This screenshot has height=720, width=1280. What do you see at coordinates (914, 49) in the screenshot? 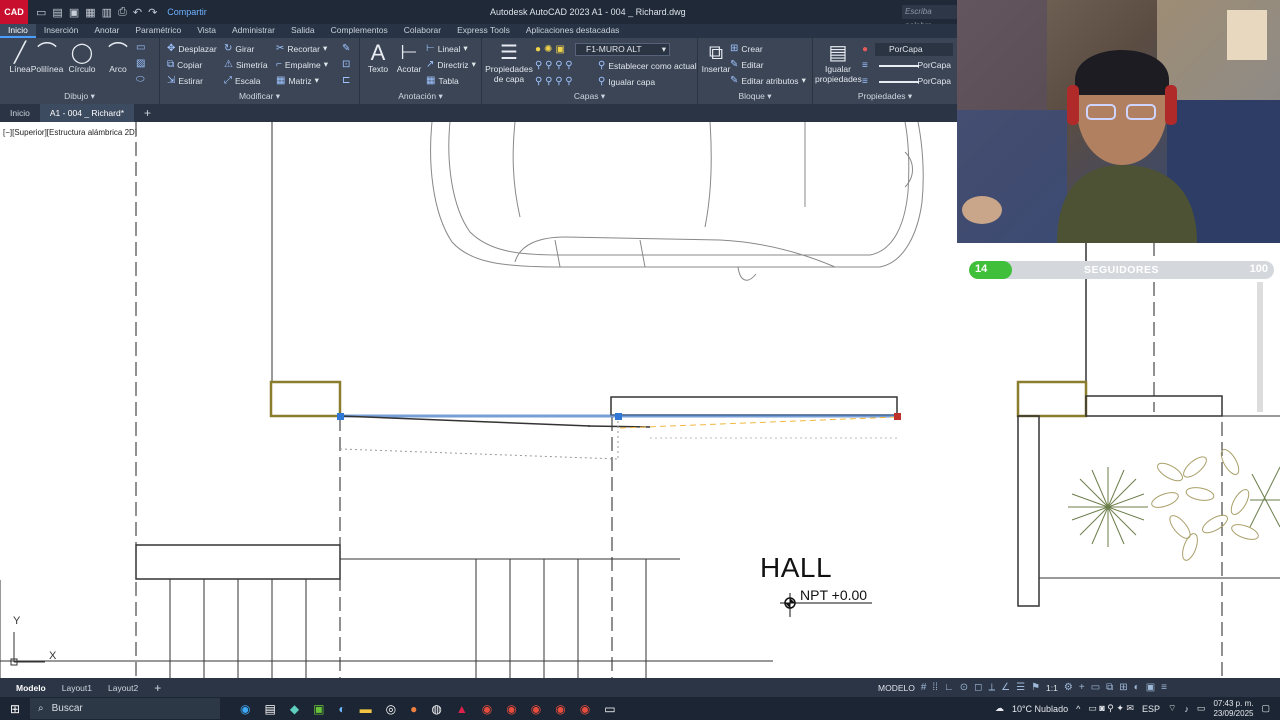
I see `color-select: PorCapa` at bounding box center [914, 49].